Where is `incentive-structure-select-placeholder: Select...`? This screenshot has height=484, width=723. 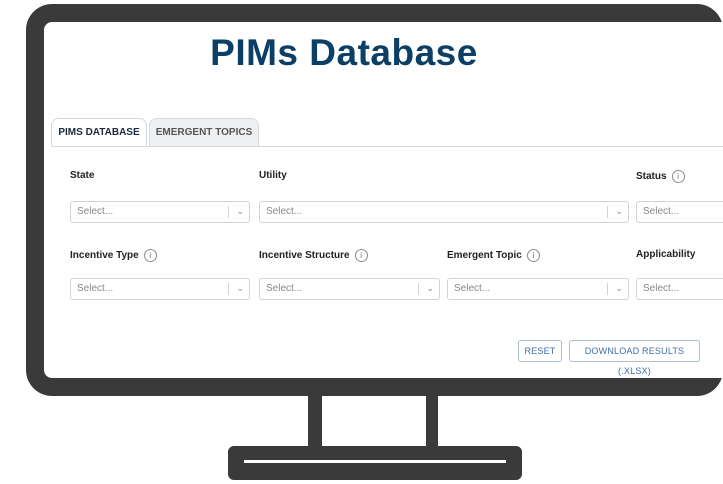 incentive-structure-select-placeholder: Select... is located at coordinates (284, 288).